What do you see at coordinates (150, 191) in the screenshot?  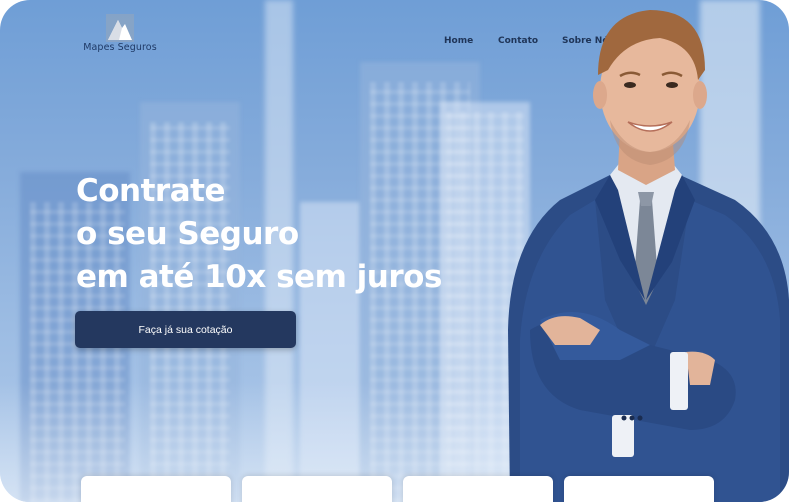 I see `headline-line-1: Contrate` at bounding box center [150, 191].